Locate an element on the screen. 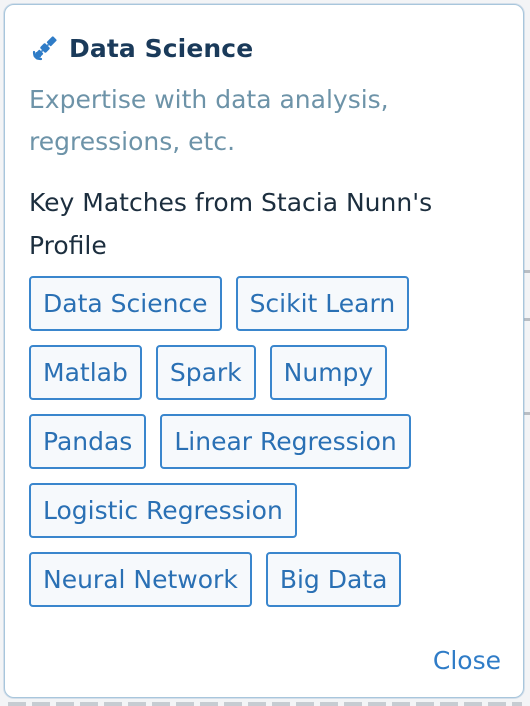 This screenshot has width=530, height=706. background-text-fragment is located at coordinates (265, 704).